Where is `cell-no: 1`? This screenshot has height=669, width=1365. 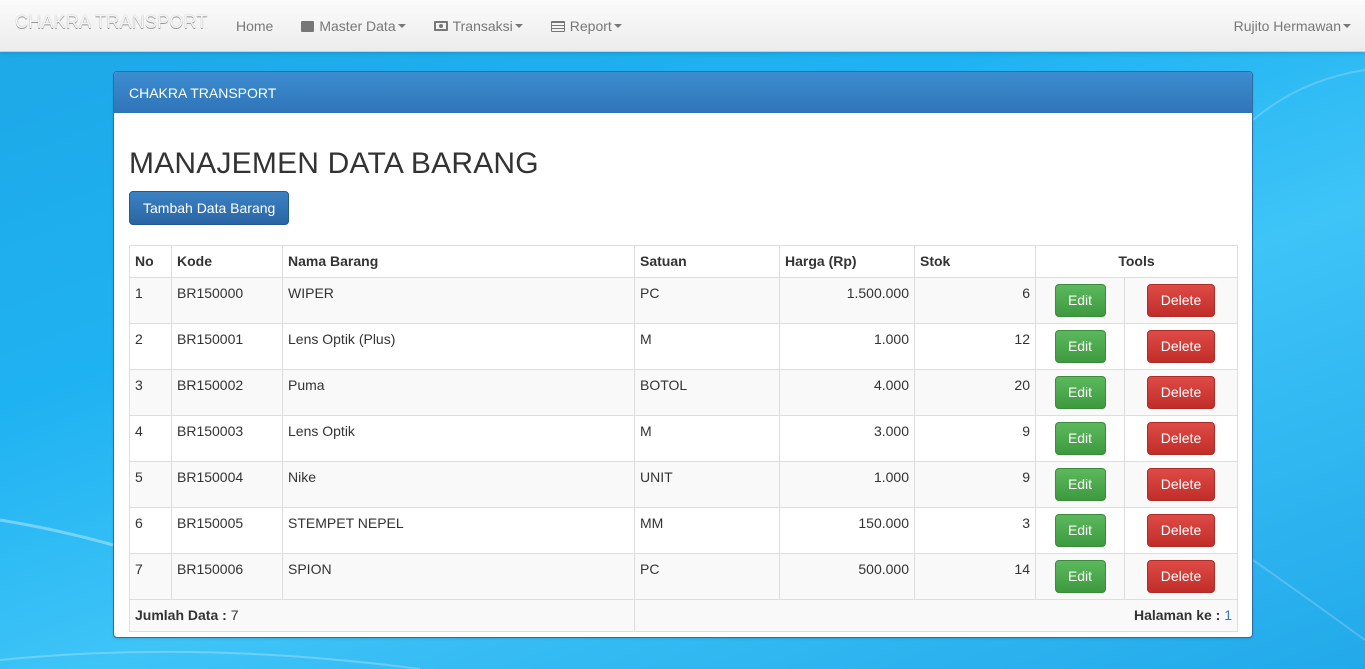 cell-no: 1 is located at coordinates (150, 300).